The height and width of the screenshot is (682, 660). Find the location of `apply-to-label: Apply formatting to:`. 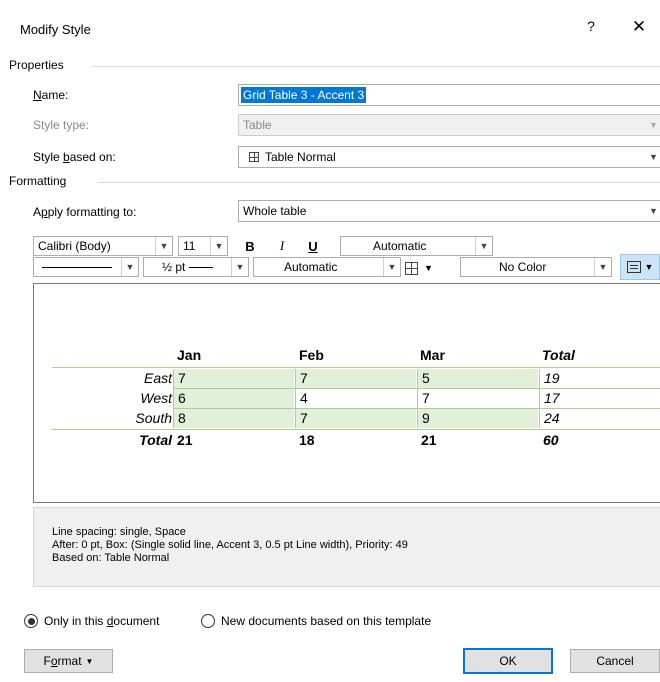

apply-to-label: Apply formatting to: is located at coordinates (85, 212).